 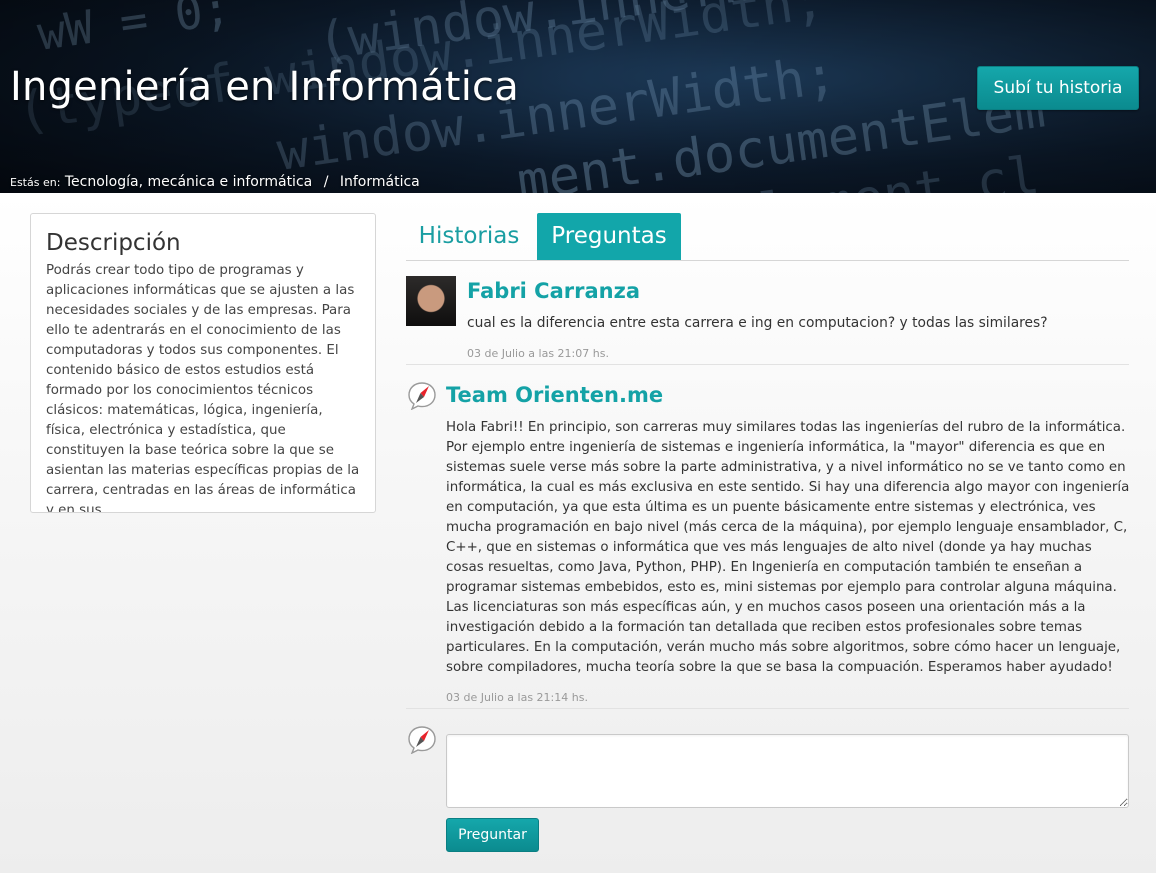 I want to click on avatar, so click(x=431, y=301).